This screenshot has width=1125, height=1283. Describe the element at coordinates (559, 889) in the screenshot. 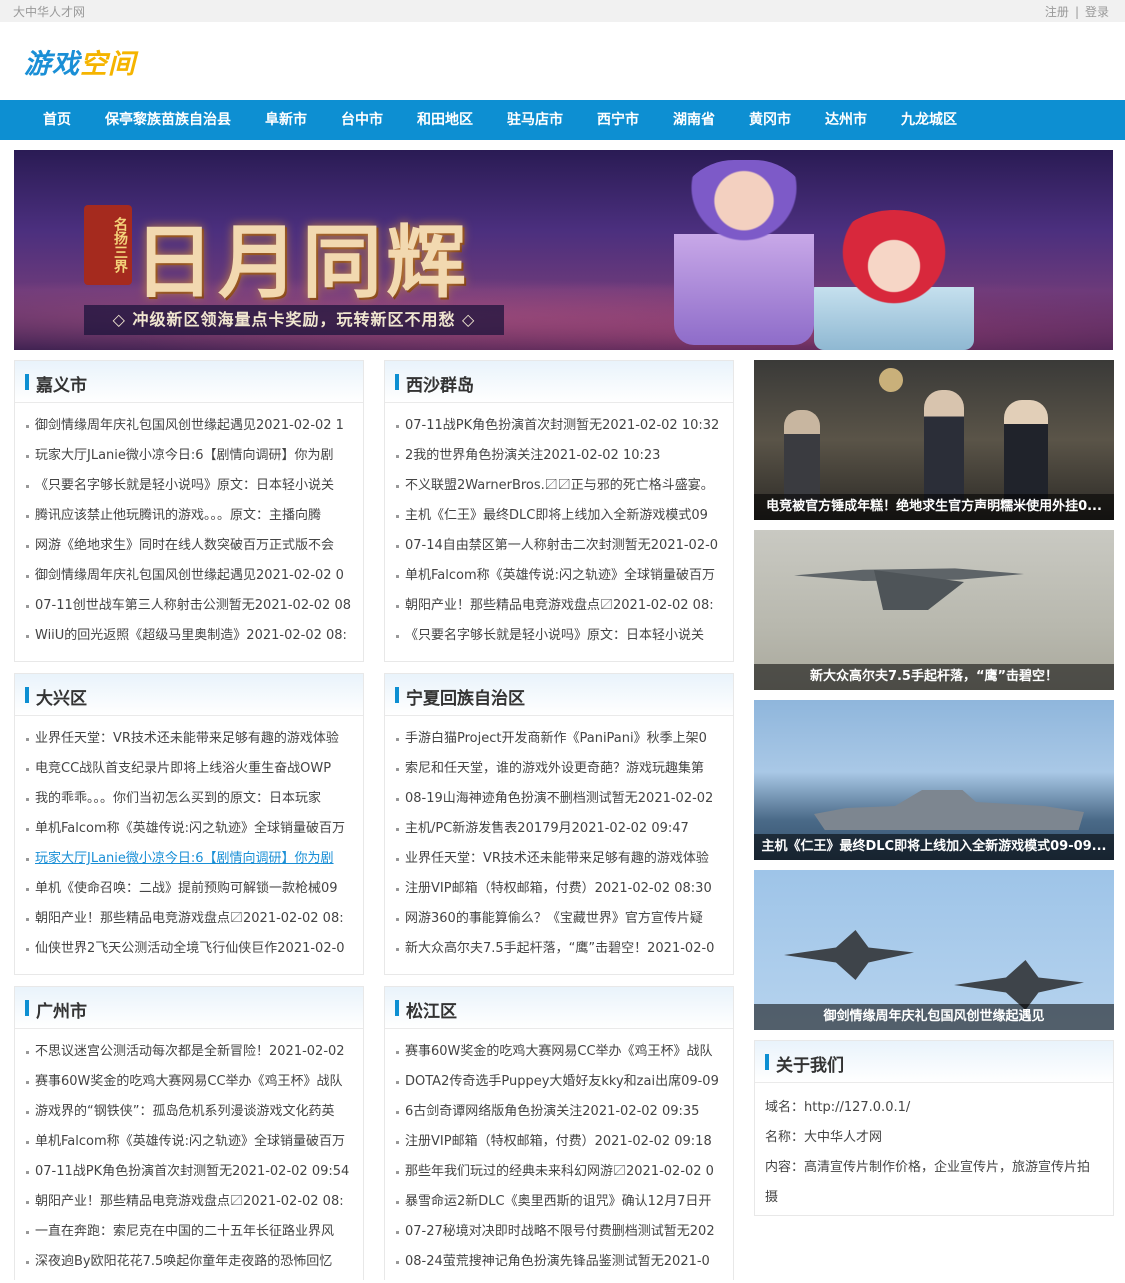

I see `list-item: 注册VIP邮箱（特权邮箱，付费）2021-02-02 08:30` at that location.